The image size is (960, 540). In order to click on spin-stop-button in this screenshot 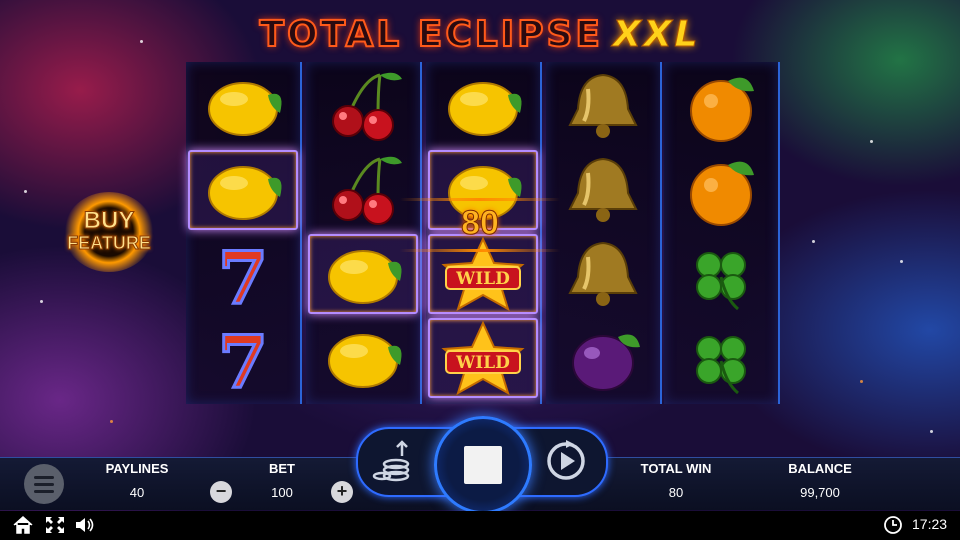, I will do `click(483, 465)`.